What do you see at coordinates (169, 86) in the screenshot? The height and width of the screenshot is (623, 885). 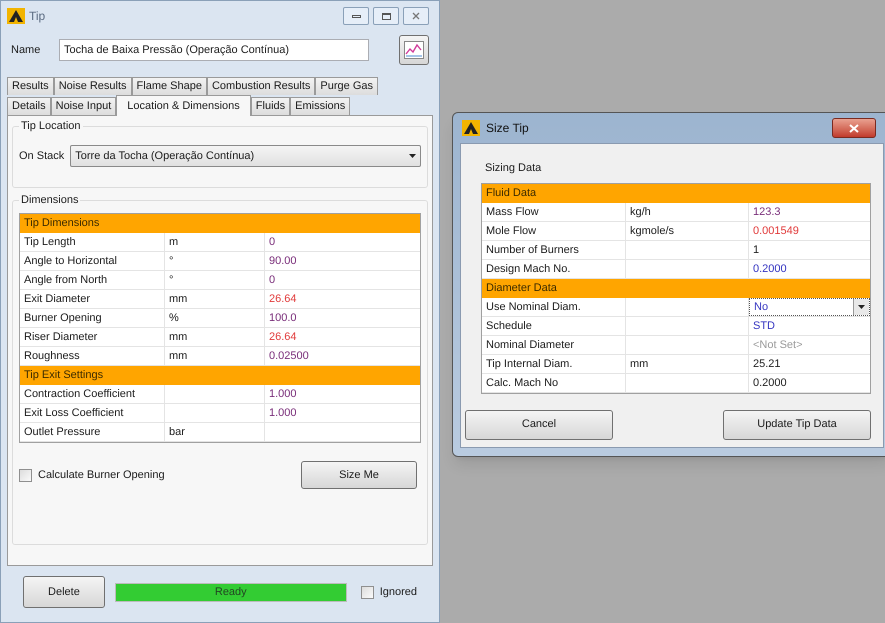 I see `tab: Flame Shape` at bounding box center [169, 86].